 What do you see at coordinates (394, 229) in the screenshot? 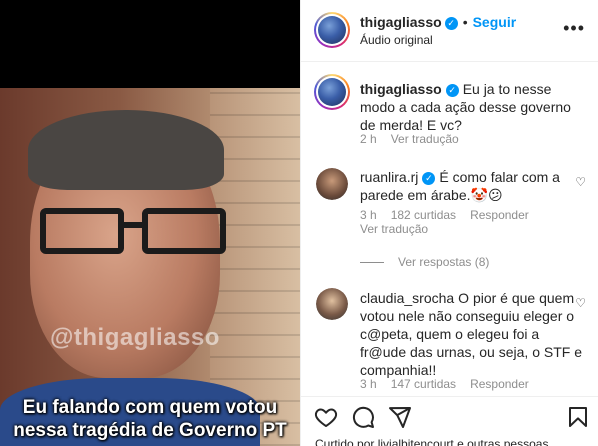
I see `comment-1-translate-link: Ver tradução` at bounding box center [394, 229].